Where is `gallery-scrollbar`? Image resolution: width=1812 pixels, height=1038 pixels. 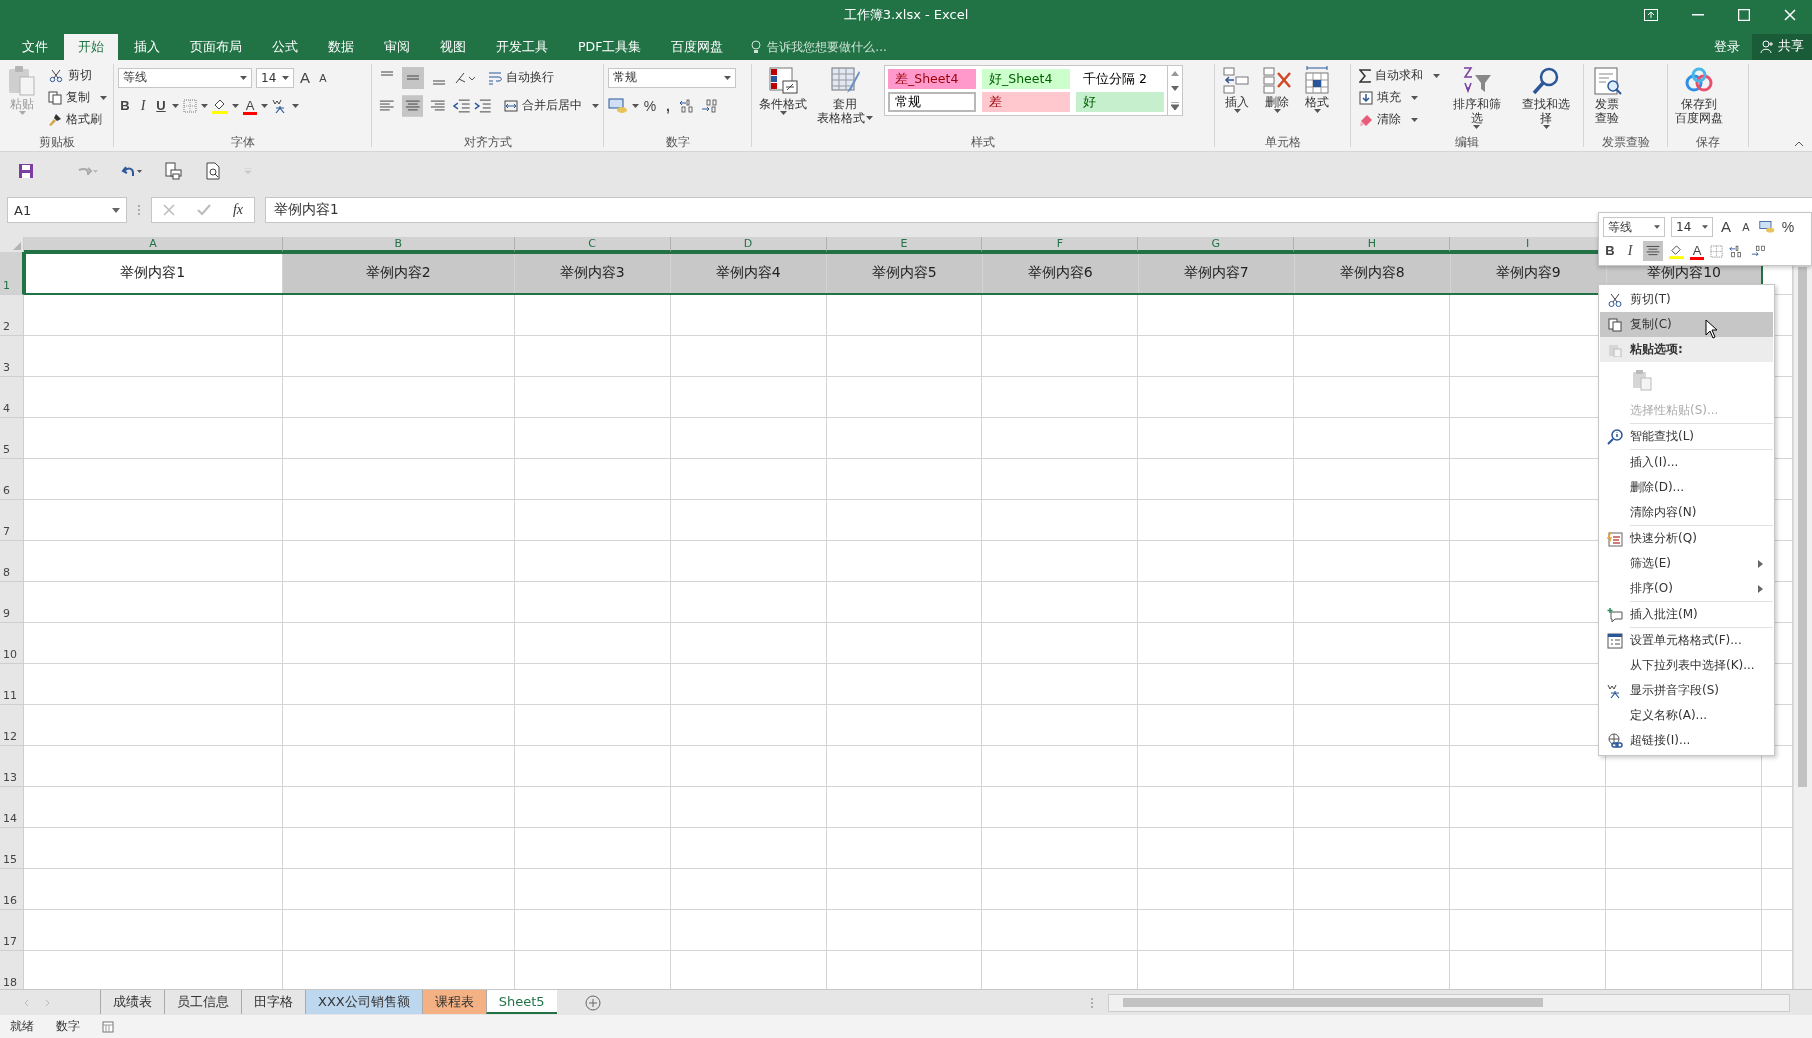 gallery-scrollbar is located at coordinates (1174, 90).